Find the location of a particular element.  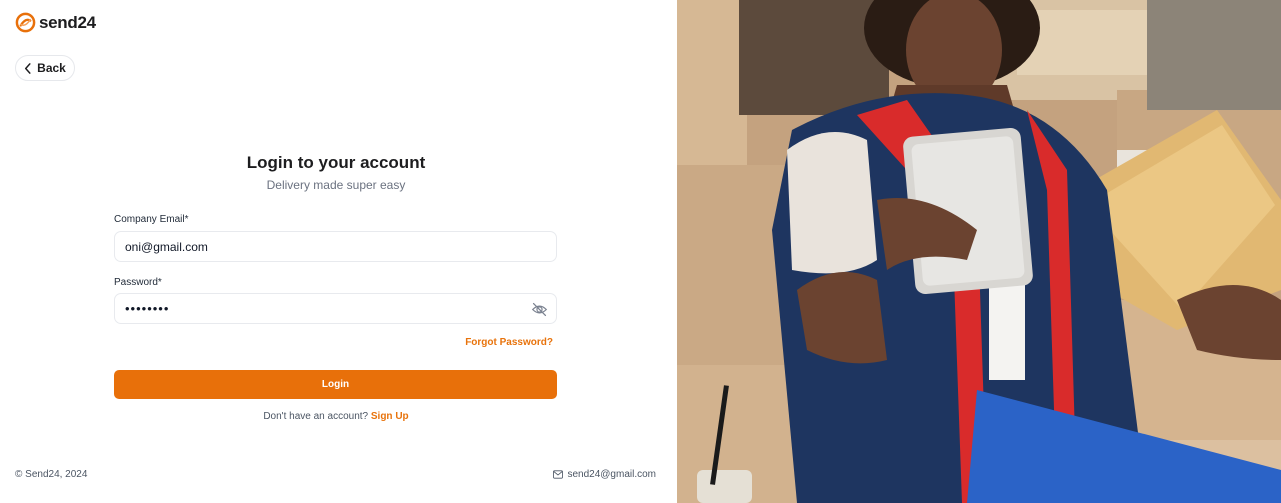

email-value: oni@gmail.com is located at coordinates (166, 246).